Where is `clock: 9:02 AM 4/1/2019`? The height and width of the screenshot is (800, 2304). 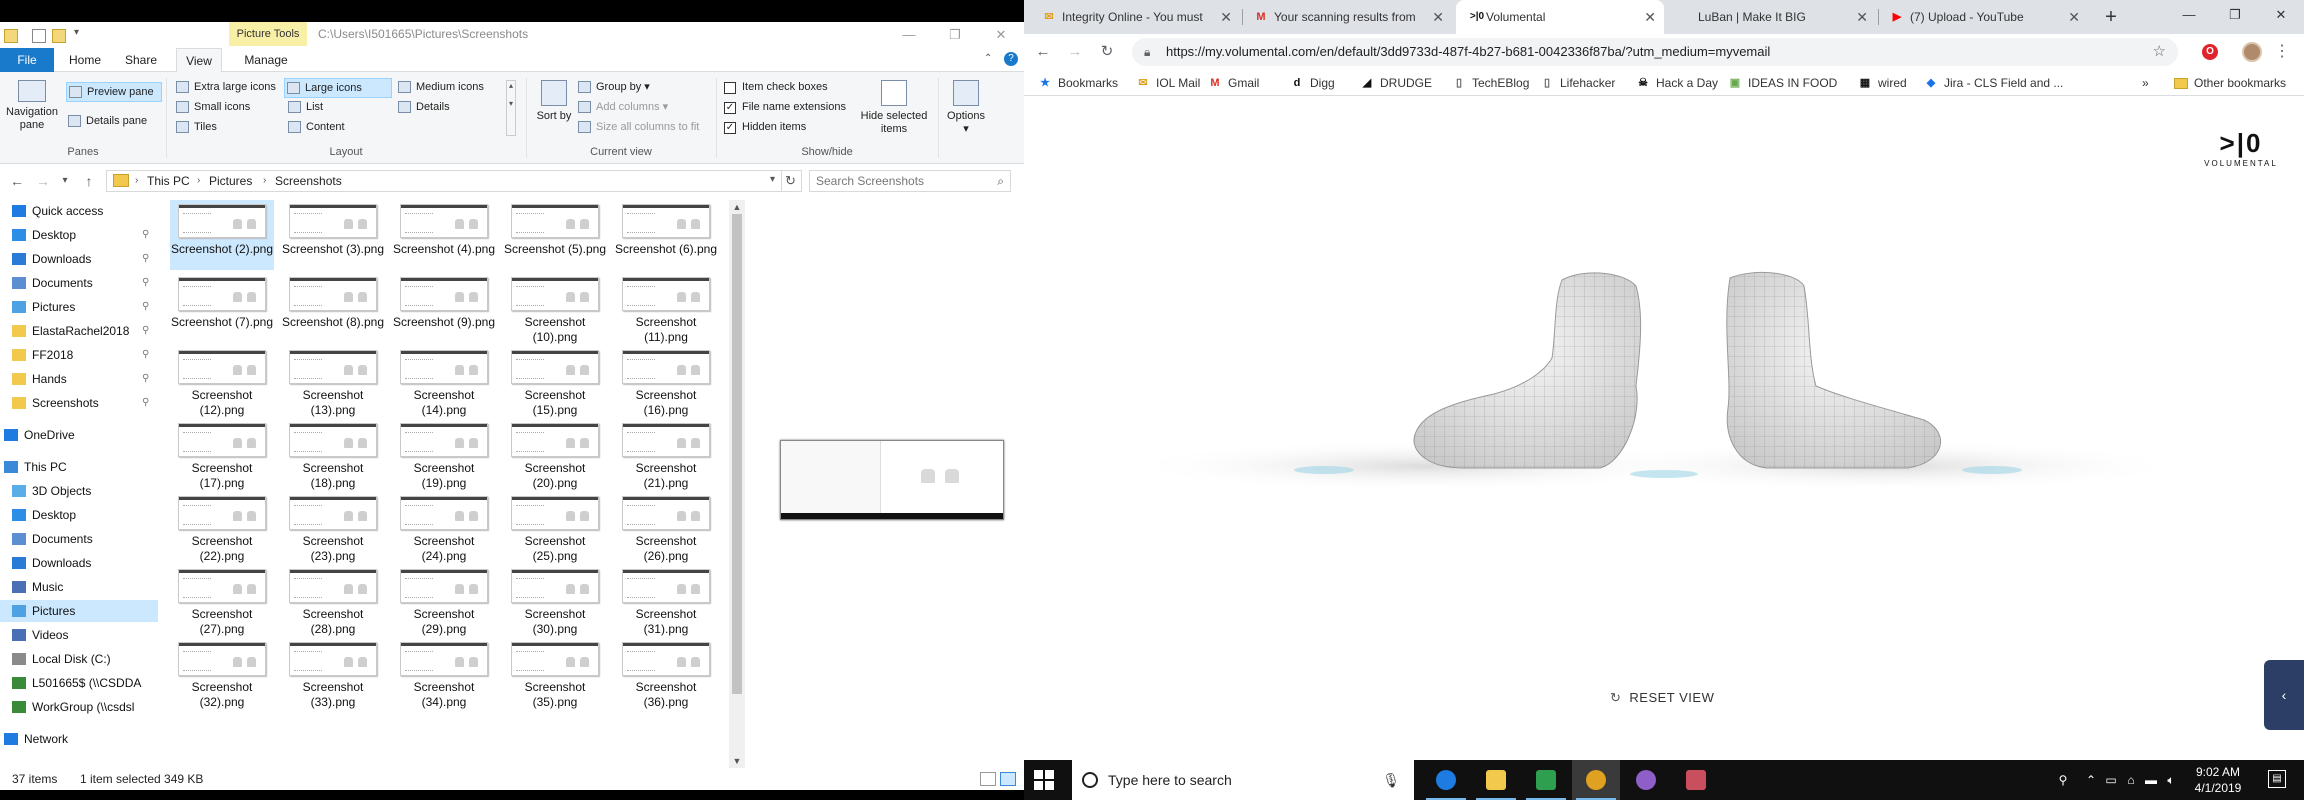
clock: 9:02 AM 4/1/2019 is located at coordinates (2218, 780).